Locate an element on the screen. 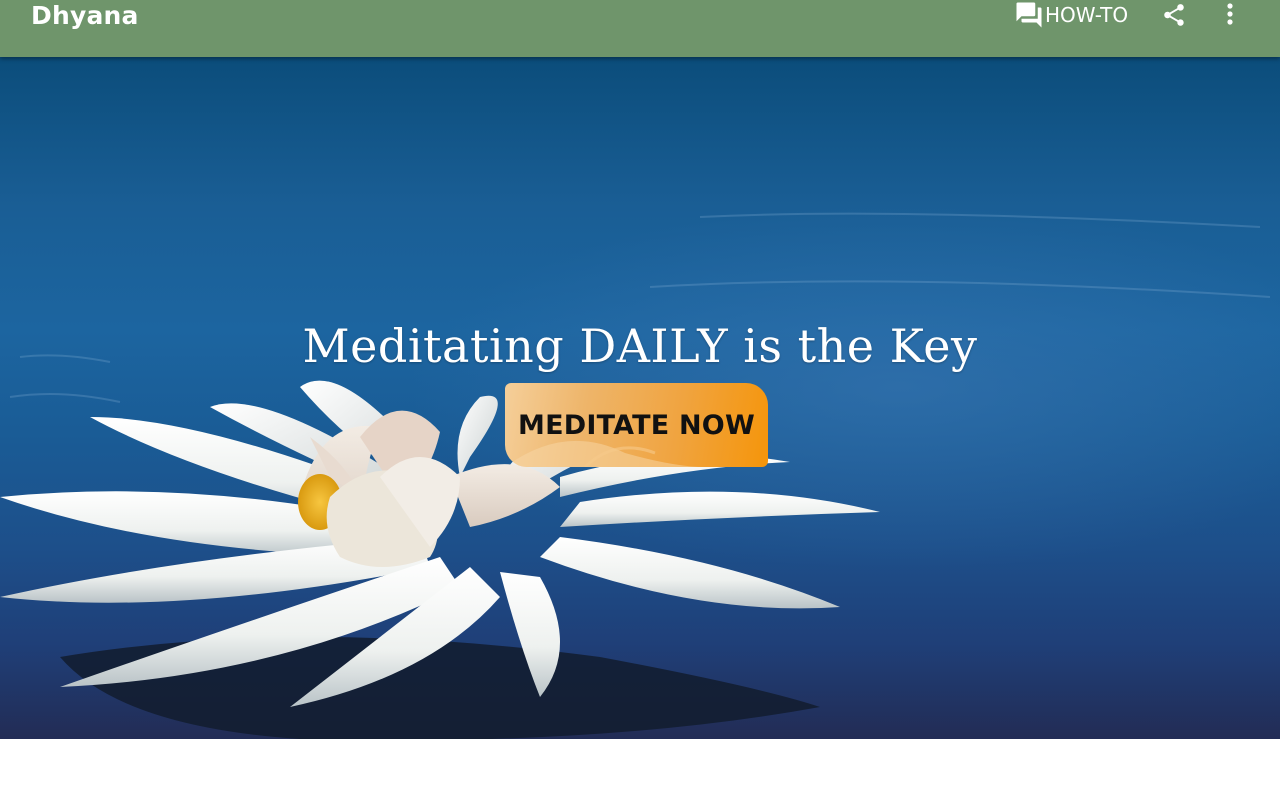 Image resolution: width=1280 pixels, height=800 pixels. more-vert-icon is located at coordinates (1230, 14).